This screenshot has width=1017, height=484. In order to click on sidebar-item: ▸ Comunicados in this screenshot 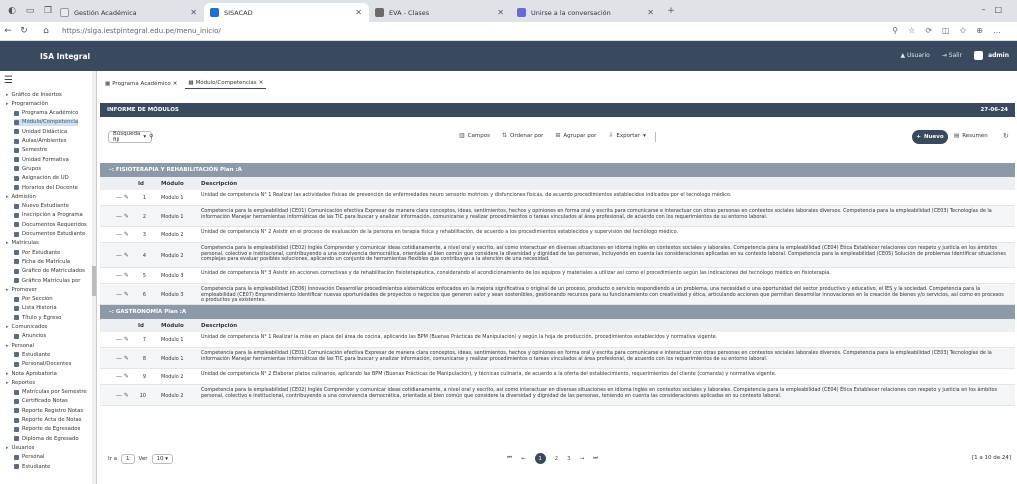, I will do `click(26, 327)`.